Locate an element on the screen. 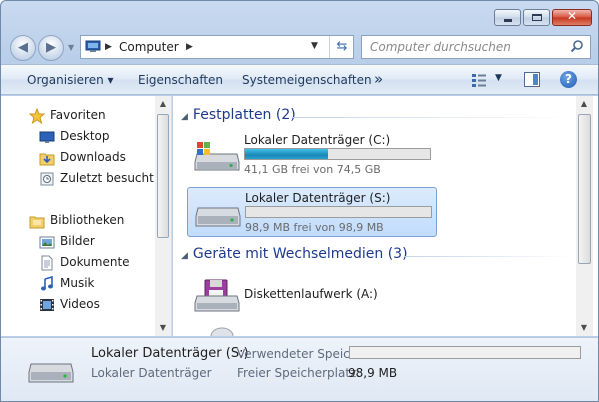 This screenshot has height=402, width=599. back-arrow-icon: ◀ is located at coordinates (23, 47).